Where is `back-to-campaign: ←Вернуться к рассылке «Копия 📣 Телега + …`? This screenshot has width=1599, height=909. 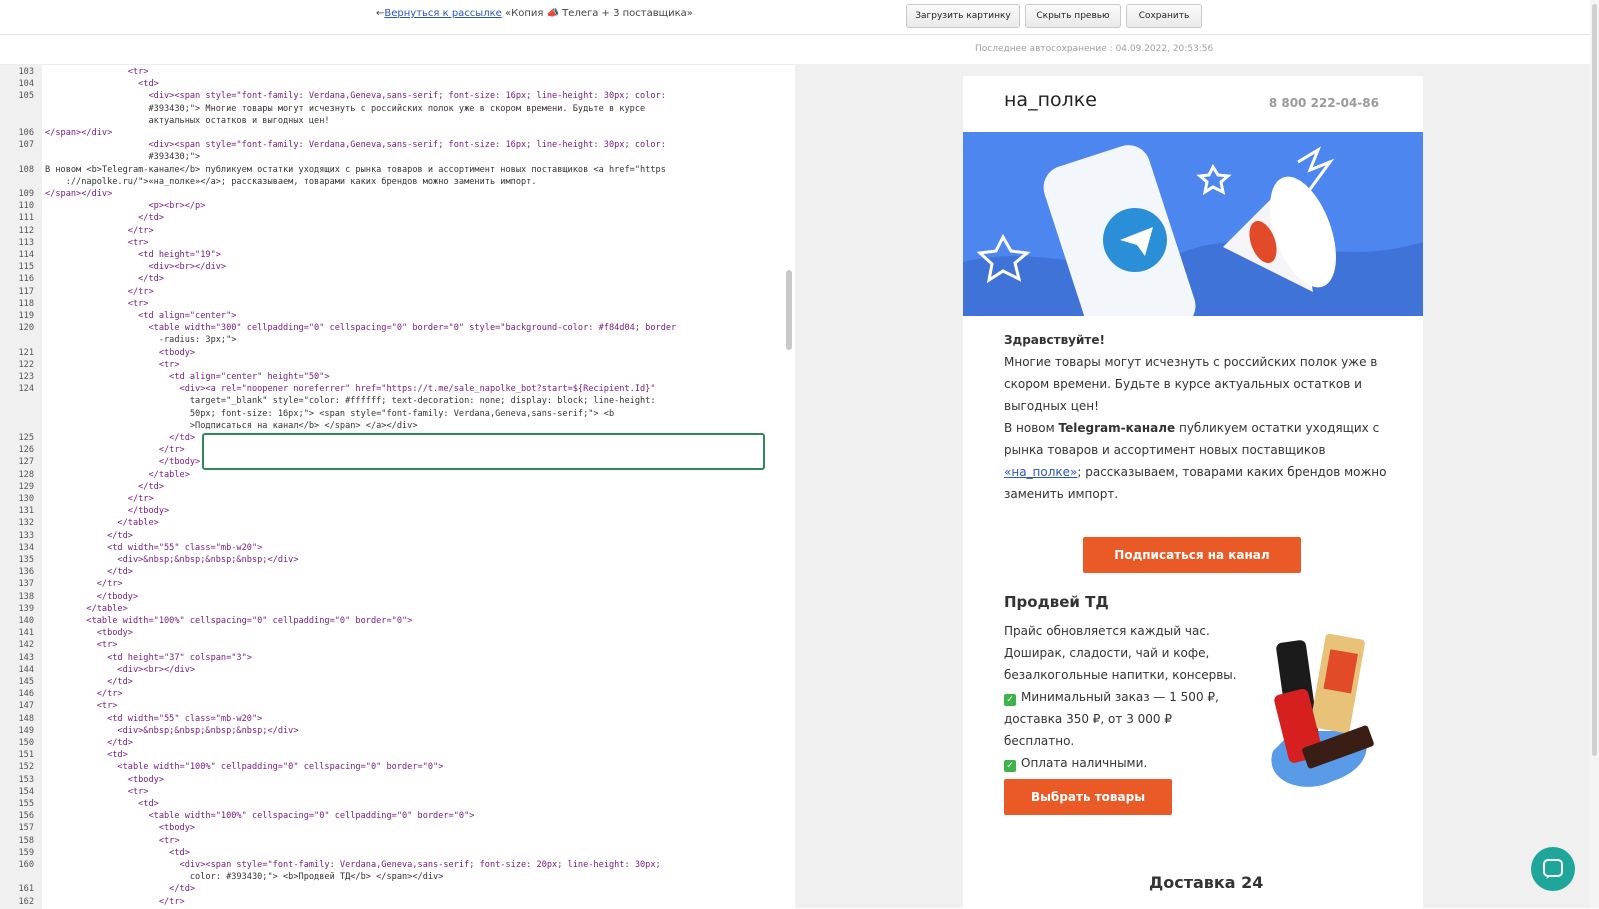 back-to-campaign: ←Вернуться к рассылке «Копия 📣 Телега + … is located at coordinates (534, 13).